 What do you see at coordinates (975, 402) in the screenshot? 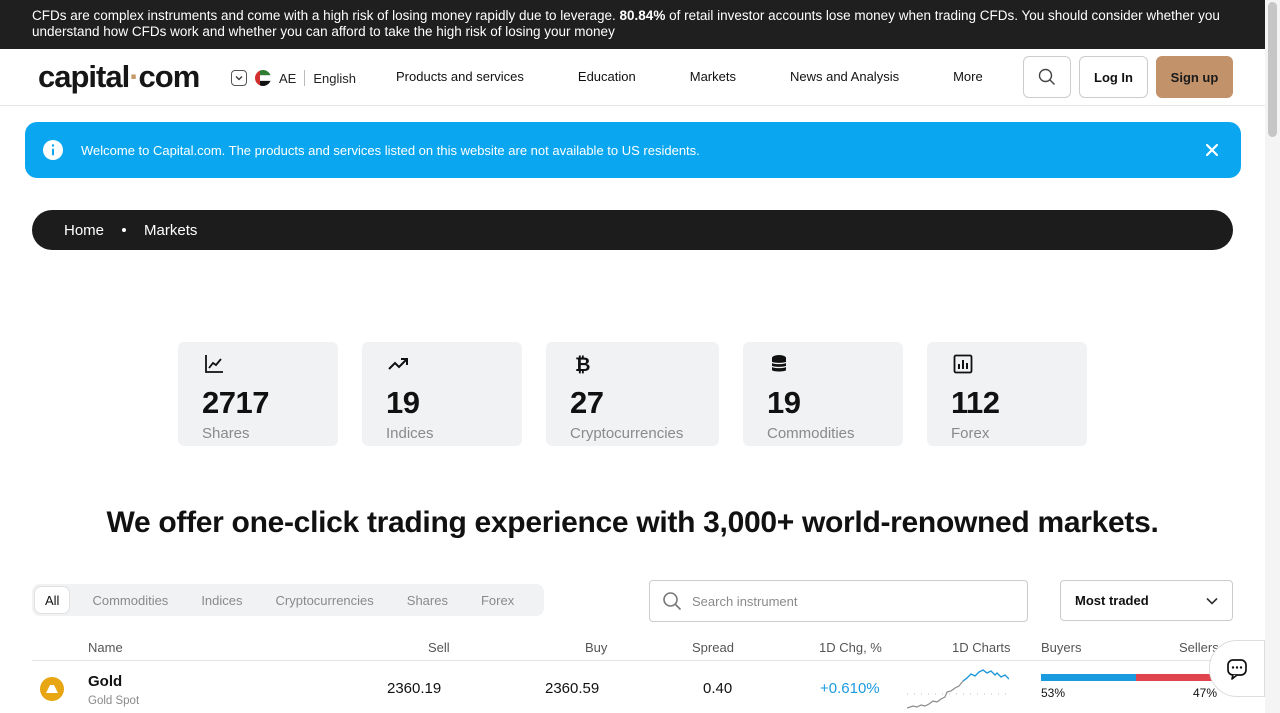
I see `stat-value: 112` at bounding box center [975, 402].